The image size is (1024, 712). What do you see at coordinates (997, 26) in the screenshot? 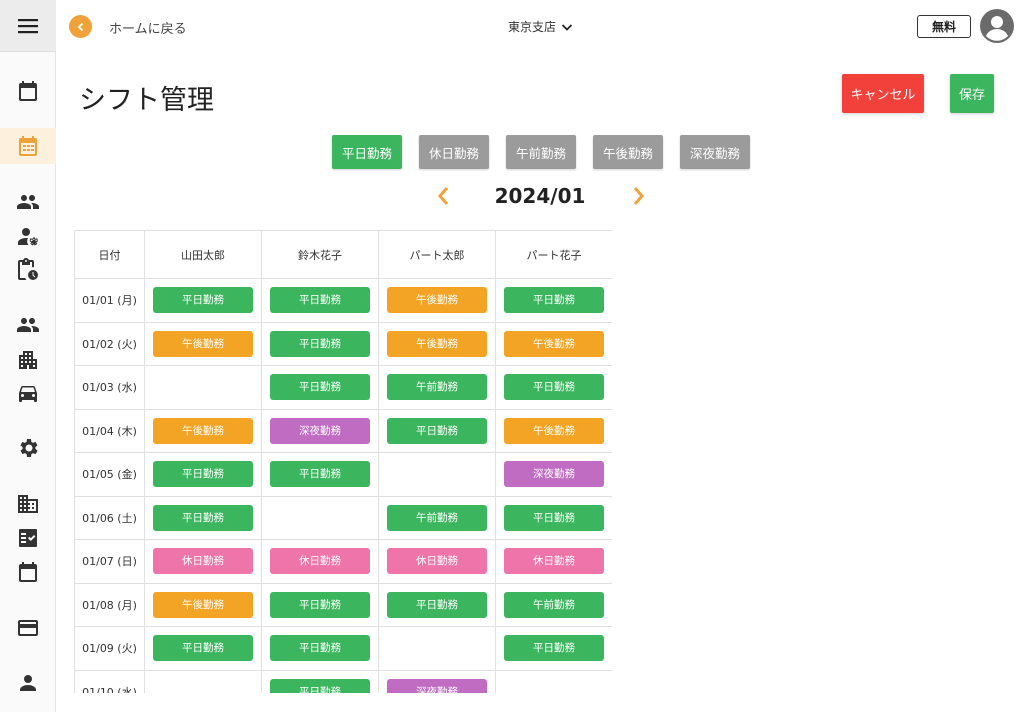
I see `avatar` at bounding box center [997, 26].